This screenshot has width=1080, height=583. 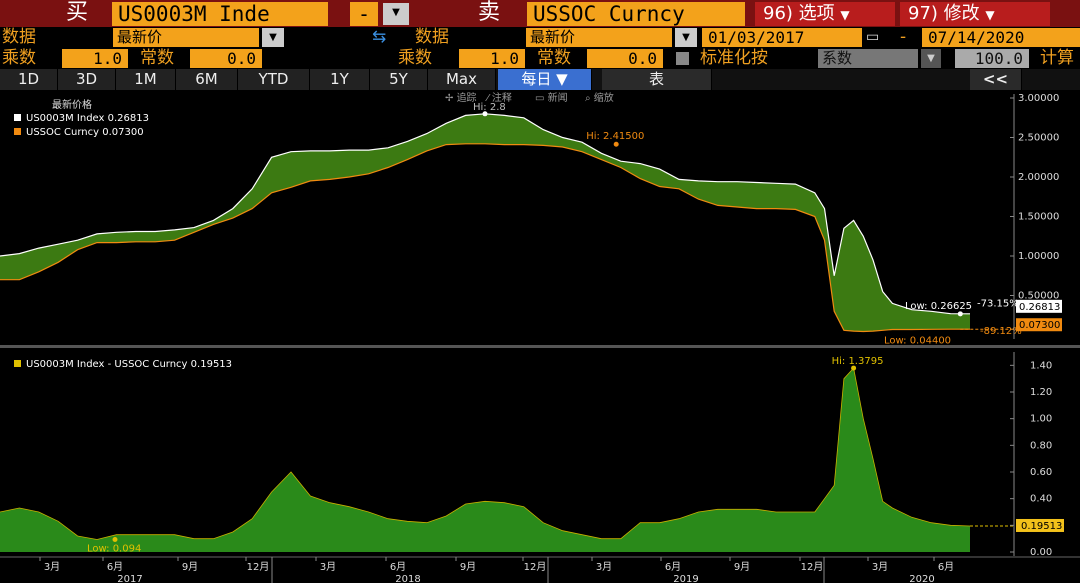 What do you see at coordinates (85, 132) in the screenshot?
I see `legend-ussoc: USSOC Curncy 0.07300` at bounding box center [85, 132].